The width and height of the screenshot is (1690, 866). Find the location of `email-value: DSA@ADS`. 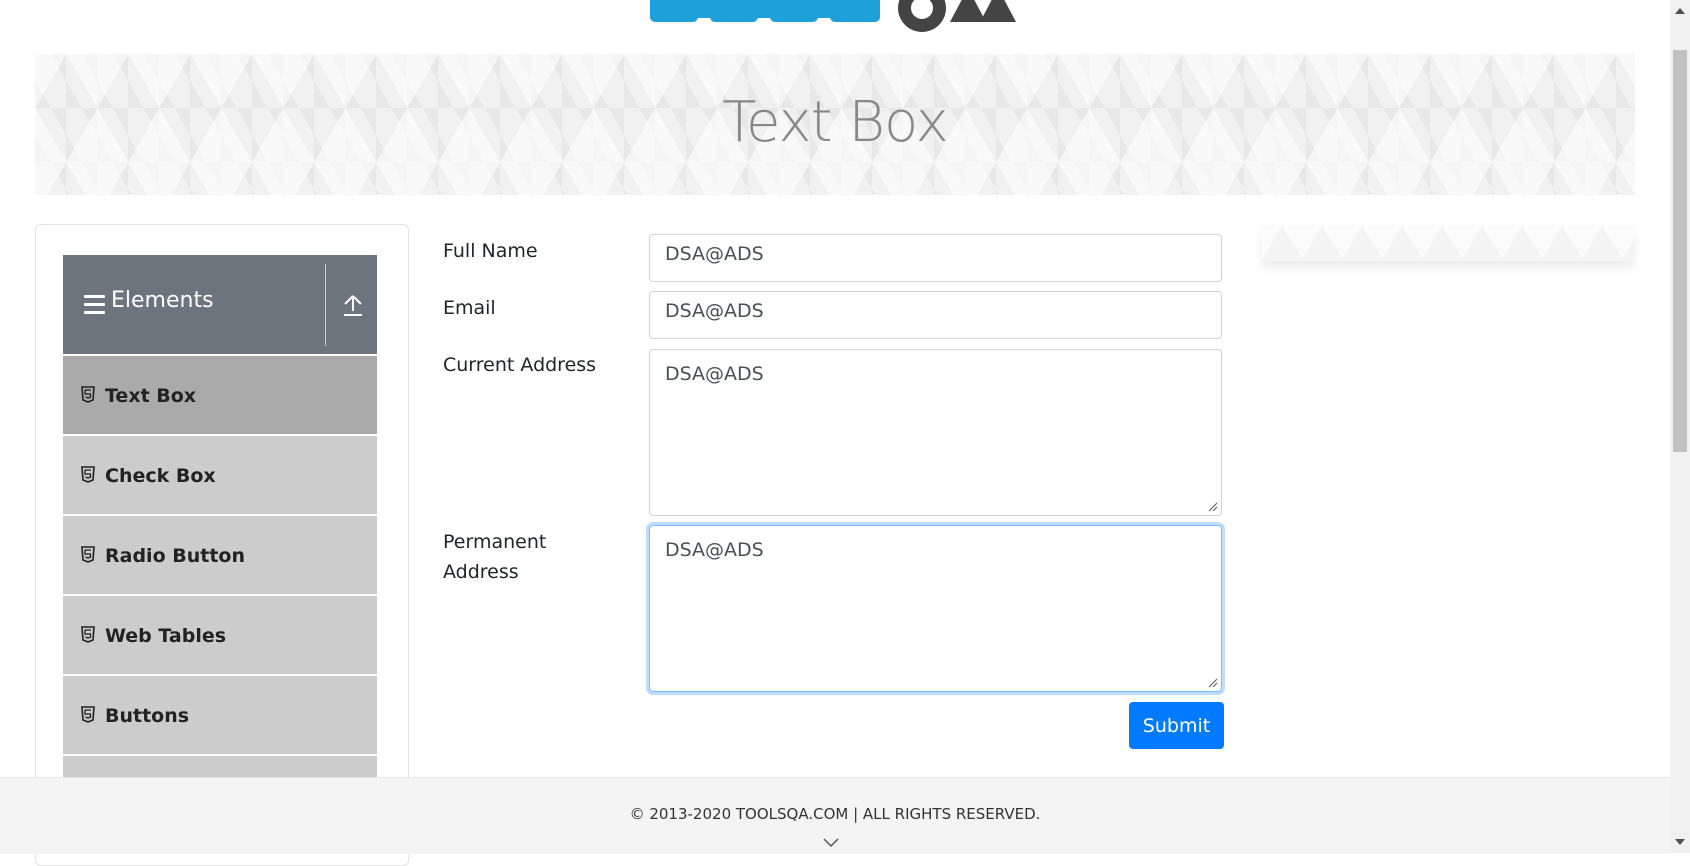

email-value: DSA@ADS is located at coordinates (714, 311).